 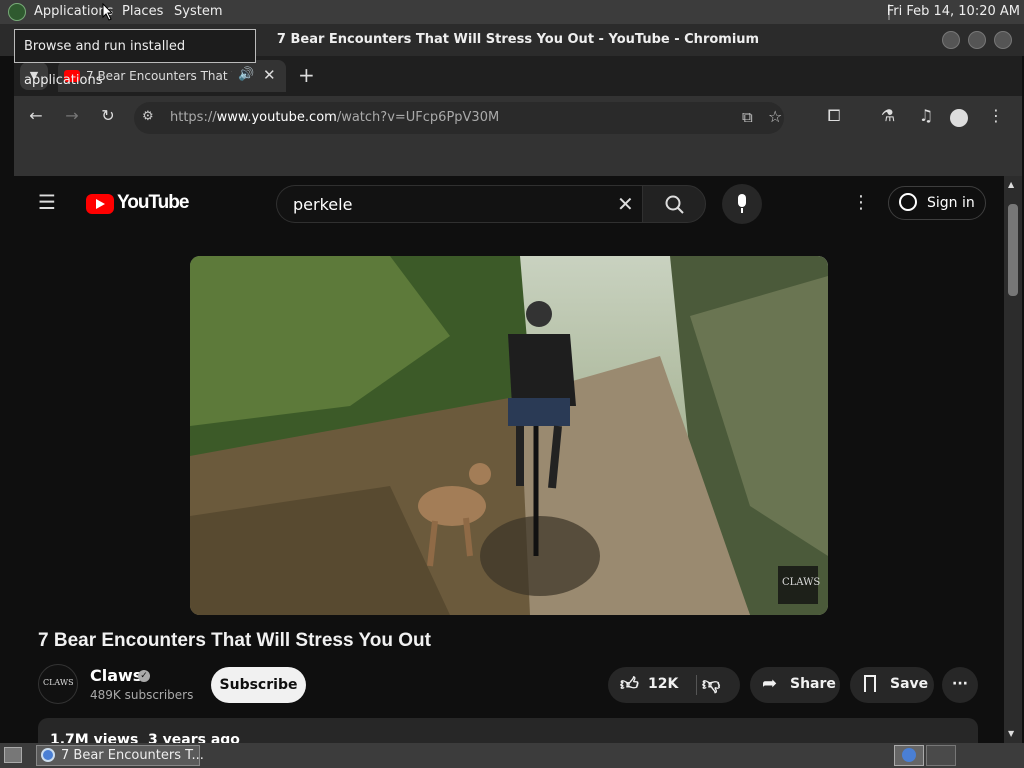 I want to click on subscribe-button: Subscribe, so click(x=258, y=685).